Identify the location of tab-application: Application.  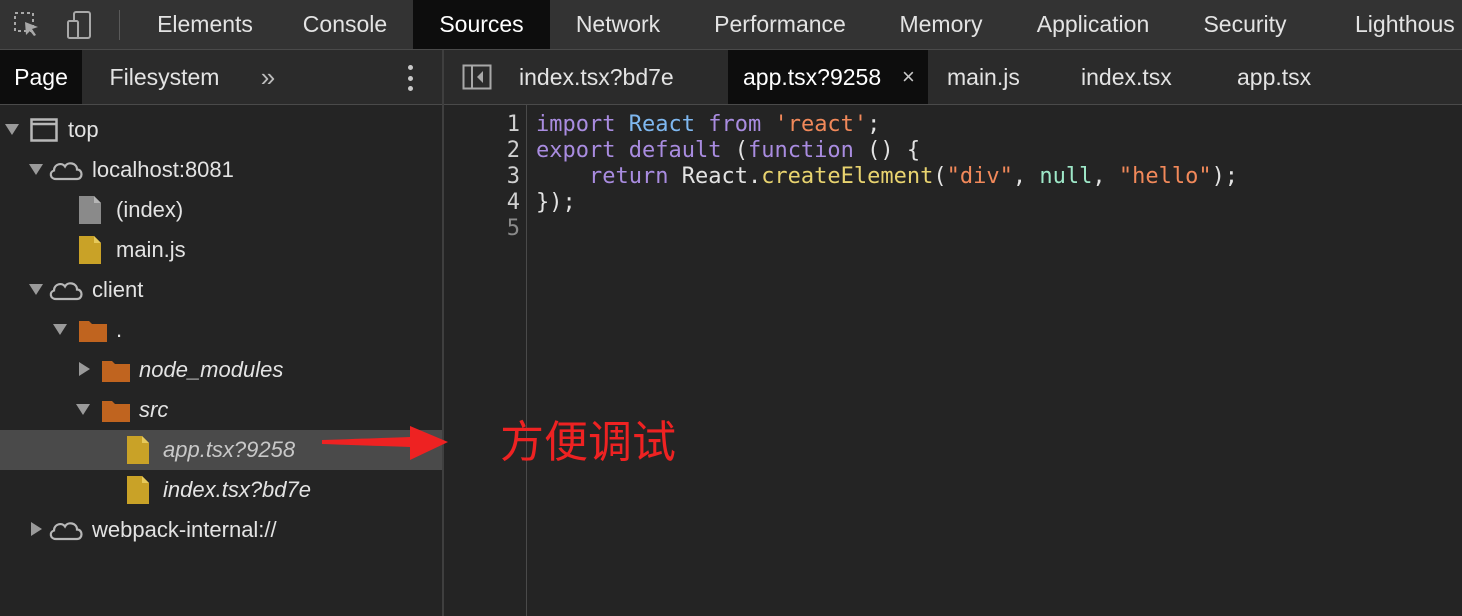
(1093, 24).